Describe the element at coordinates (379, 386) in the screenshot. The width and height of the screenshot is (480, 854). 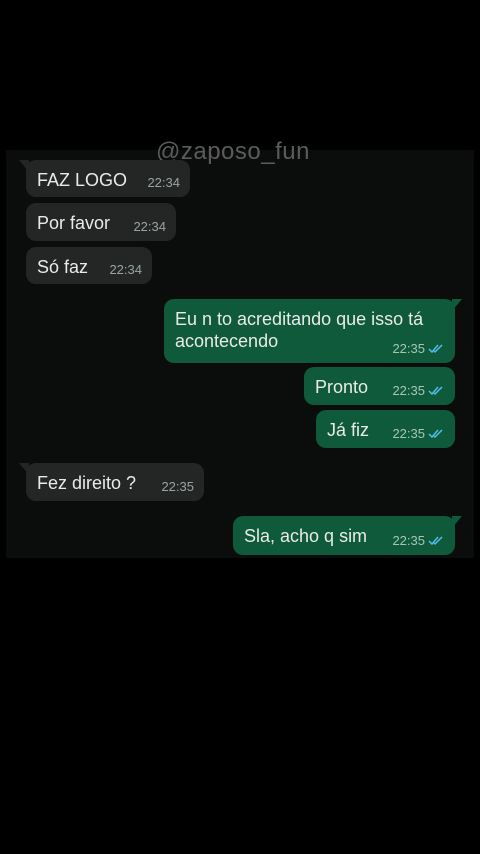
I see `message-bubble-outgoing: Pronto 22:35` at that location.